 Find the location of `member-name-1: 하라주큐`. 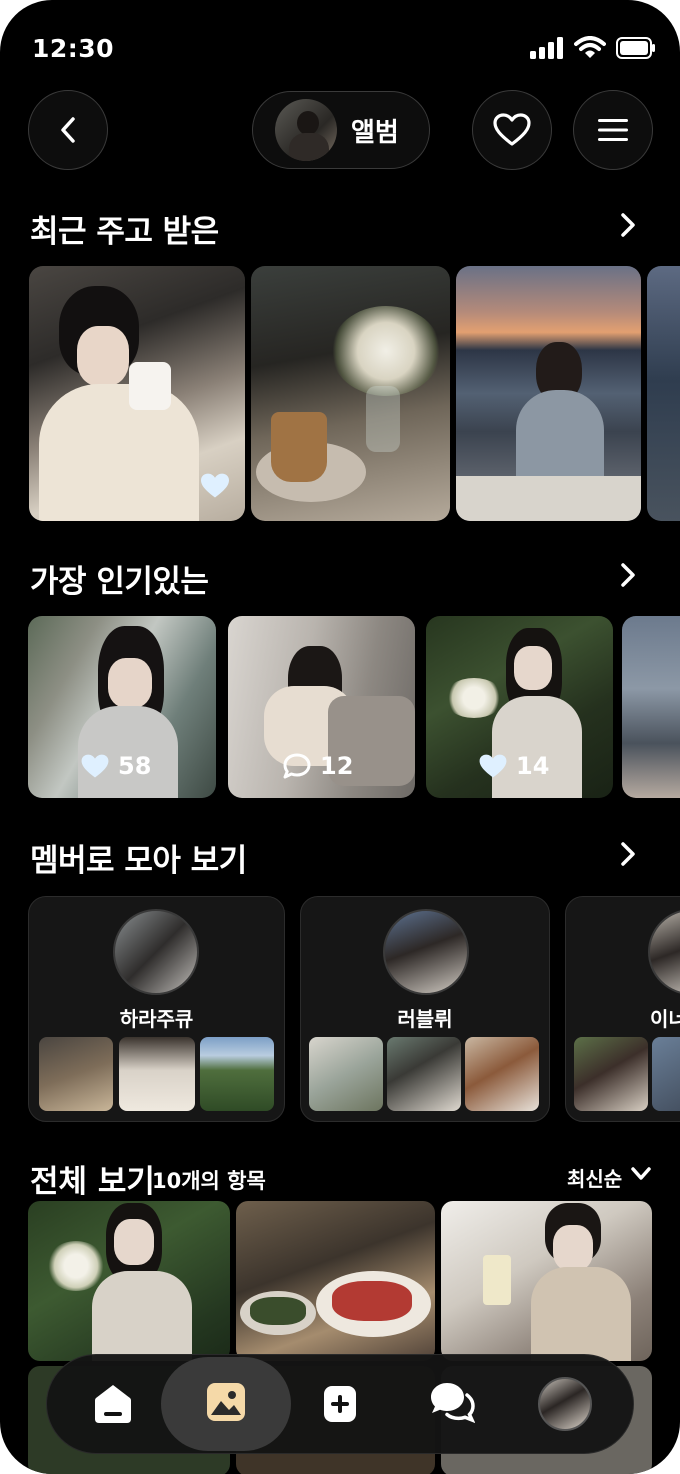

member-name-1: 하라주큐 is located at coordinates (156, 1019).